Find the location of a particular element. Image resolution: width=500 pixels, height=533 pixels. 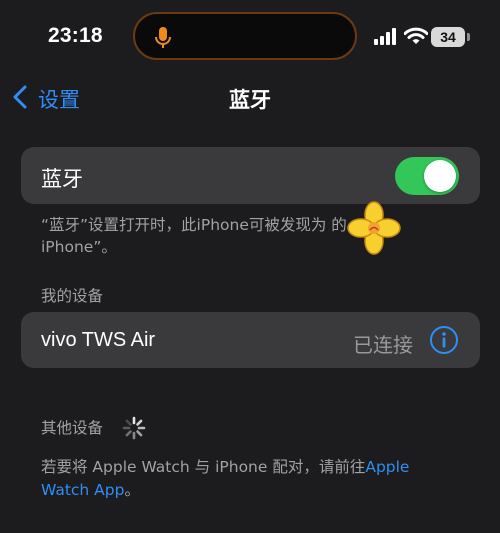

battery-cap is located at coordinates (468, 37).